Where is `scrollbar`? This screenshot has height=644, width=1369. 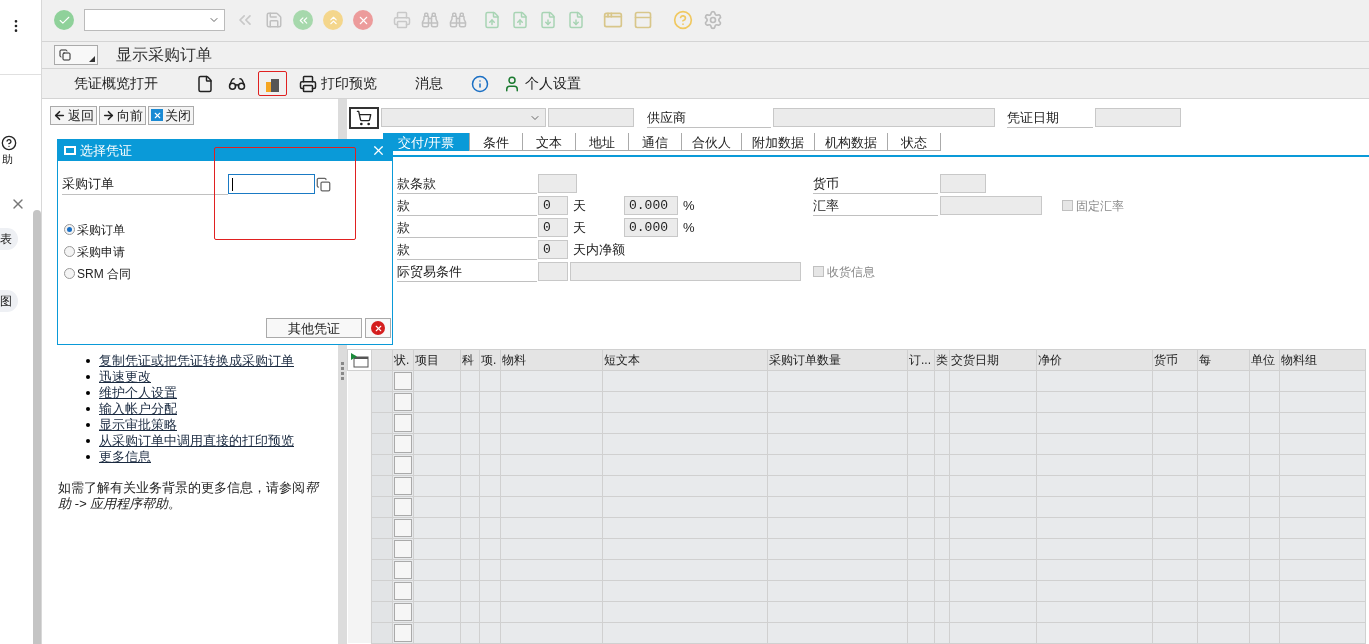
scrollbar is located at coordinates (37, 427).